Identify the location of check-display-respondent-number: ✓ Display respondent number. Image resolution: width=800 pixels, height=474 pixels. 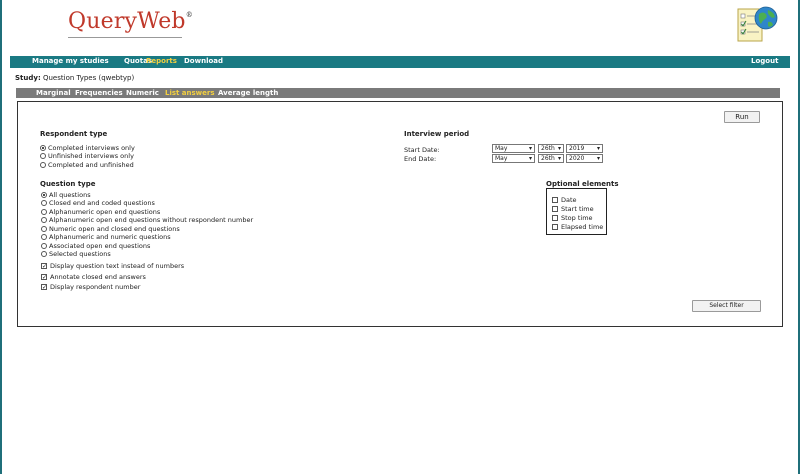
(90, 287).